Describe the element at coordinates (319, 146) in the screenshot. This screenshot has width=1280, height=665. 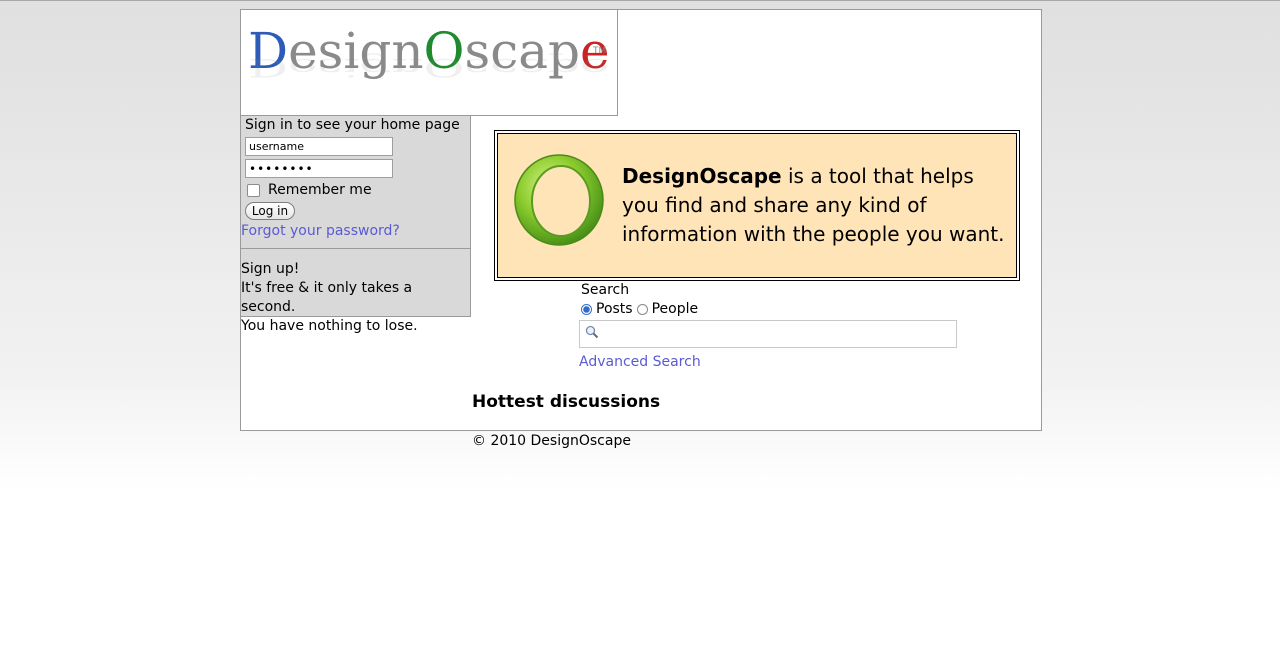
I see `username-field` at that location.